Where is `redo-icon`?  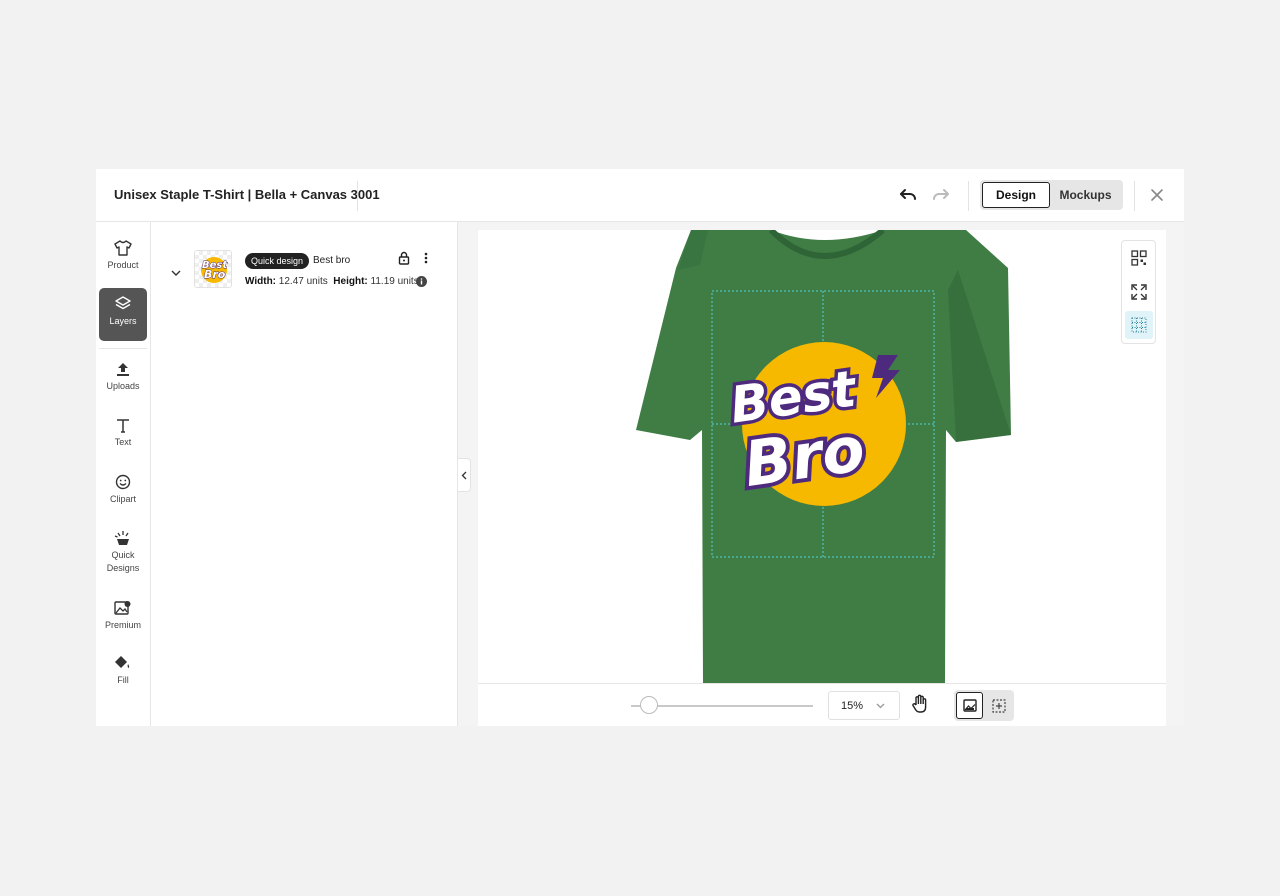 redo-icon is located at coordinates (941, 194).